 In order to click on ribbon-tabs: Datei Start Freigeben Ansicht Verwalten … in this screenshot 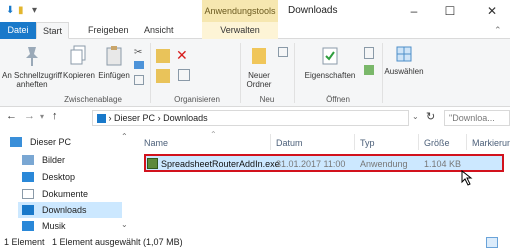, I will do `click(255, 30)`.